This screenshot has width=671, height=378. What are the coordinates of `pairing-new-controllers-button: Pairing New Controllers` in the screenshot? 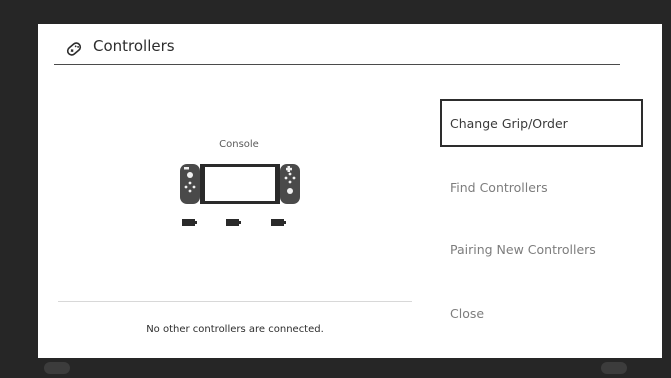 It's located at (541, 249).